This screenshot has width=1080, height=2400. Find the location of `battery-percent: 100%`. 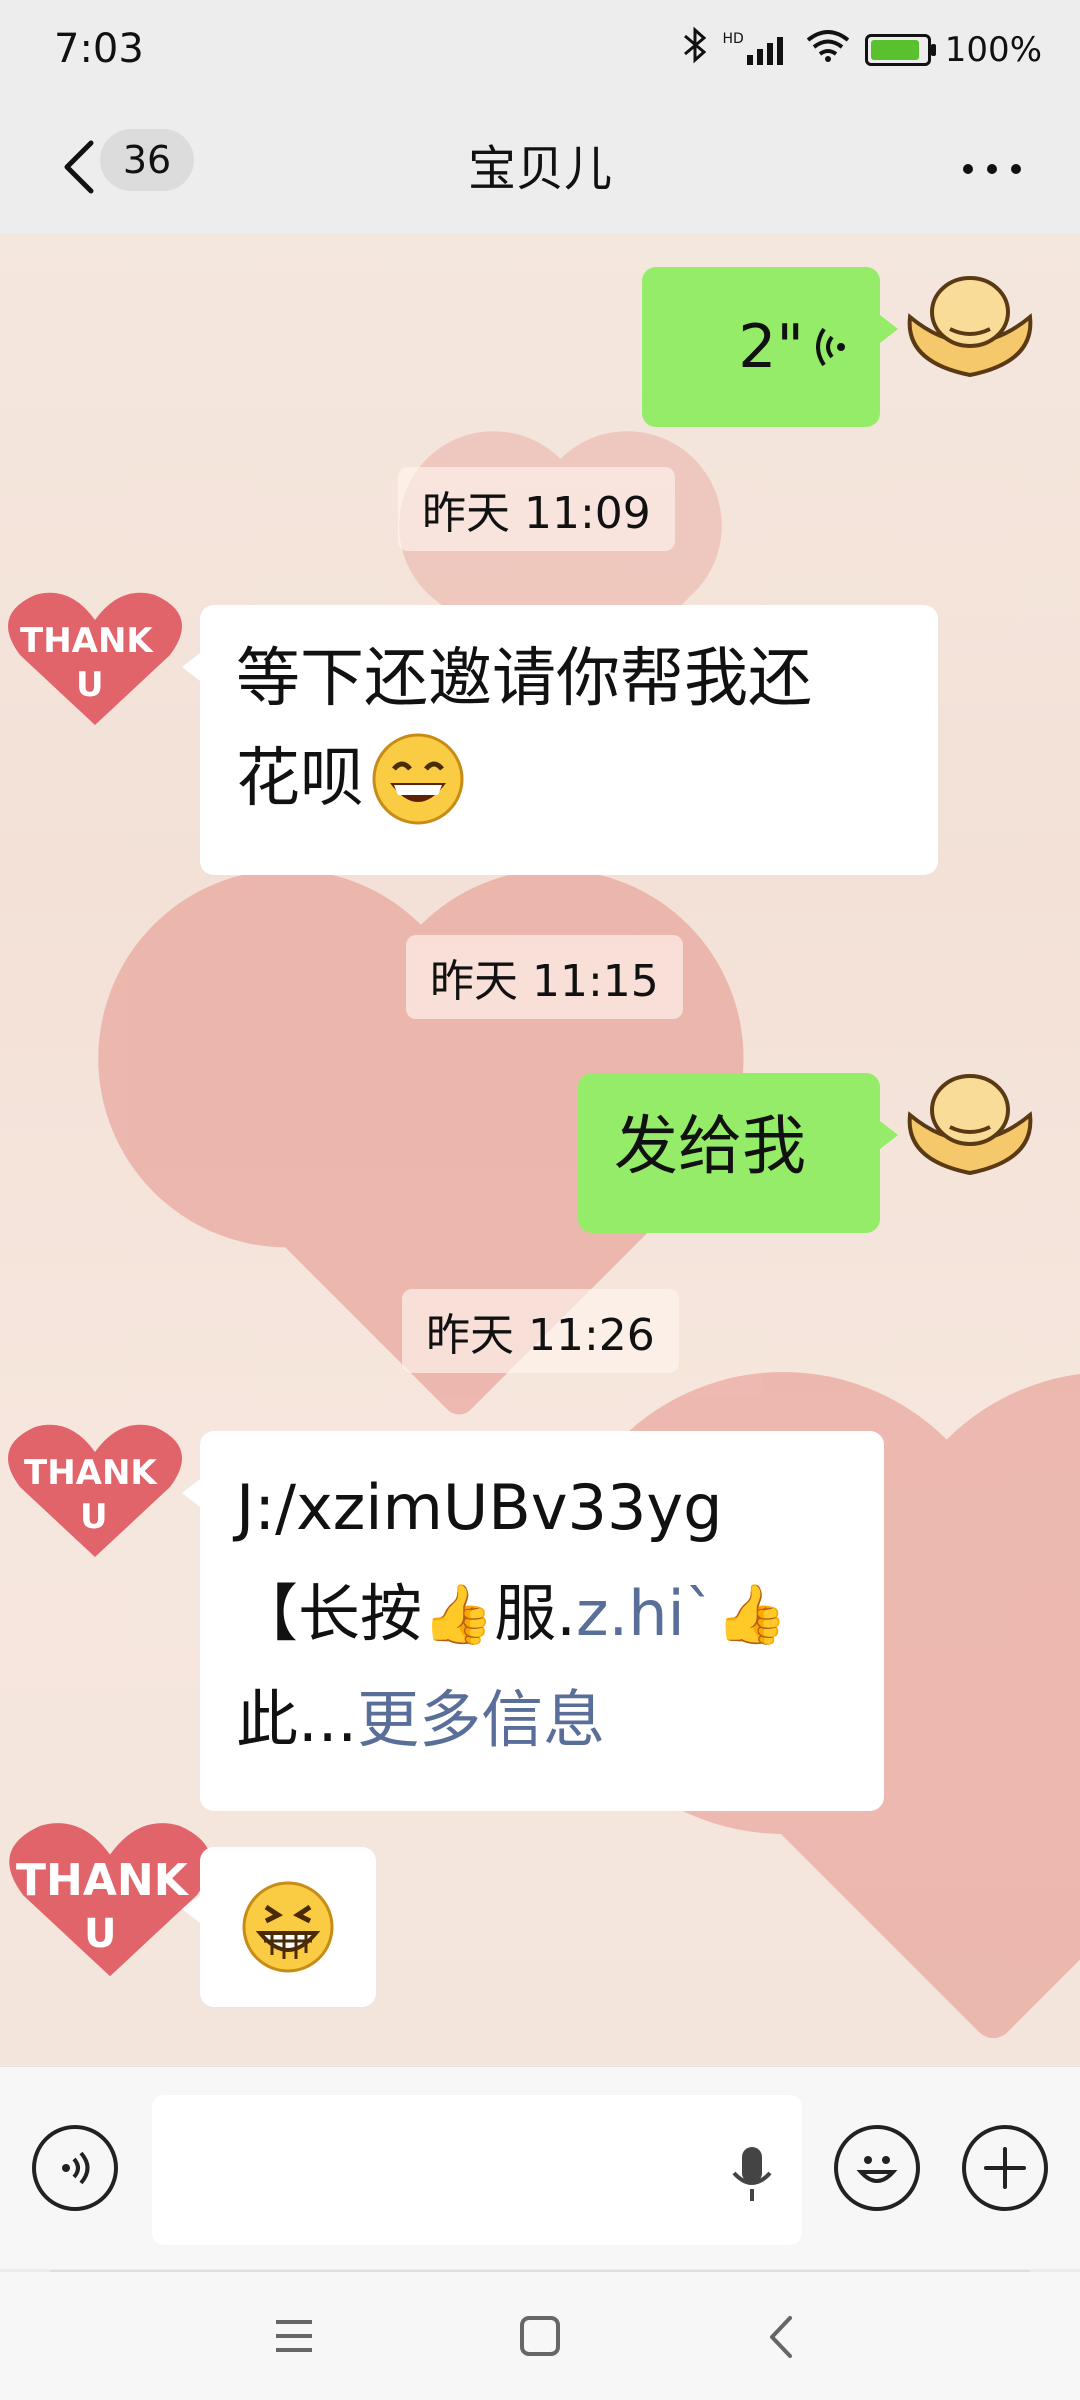

battery-percent: 100% is located at coordinates (993, 49).